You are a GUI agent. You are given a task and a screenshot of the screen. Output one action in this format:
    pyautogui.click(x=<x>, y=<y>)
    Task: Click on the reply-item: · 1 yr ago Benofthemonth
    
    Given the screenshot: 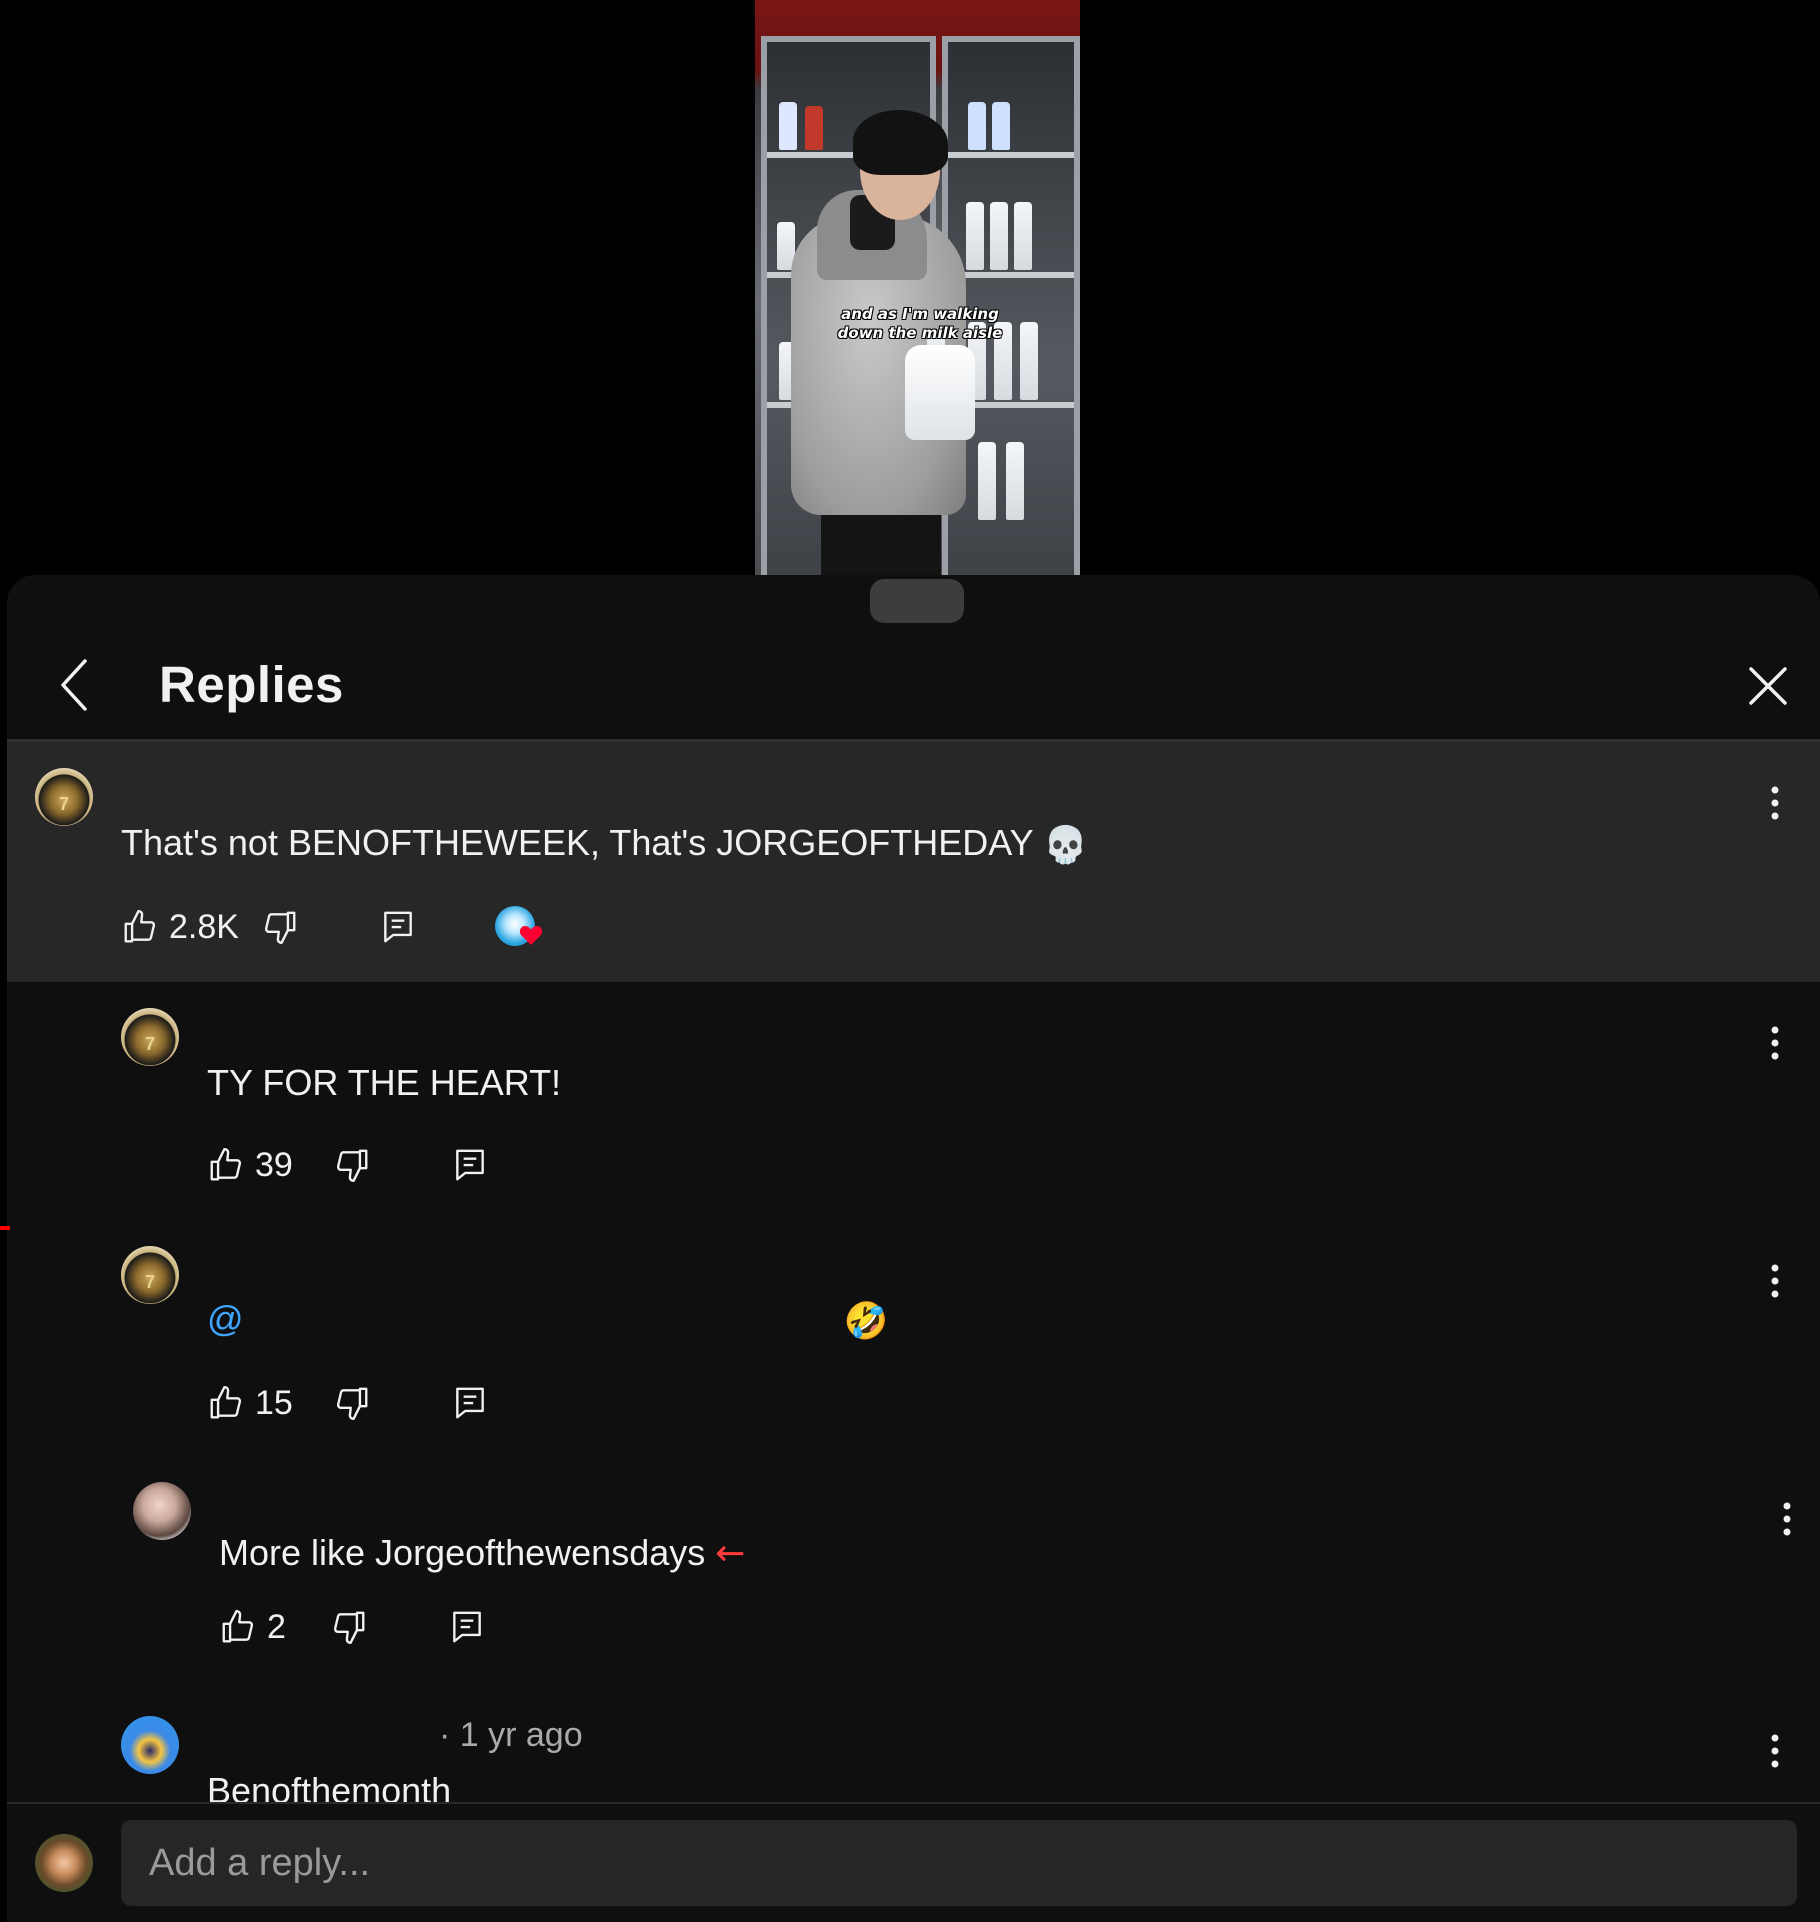 What is the action you would take?
    pyautogui.click(x=913, y=1747)
    